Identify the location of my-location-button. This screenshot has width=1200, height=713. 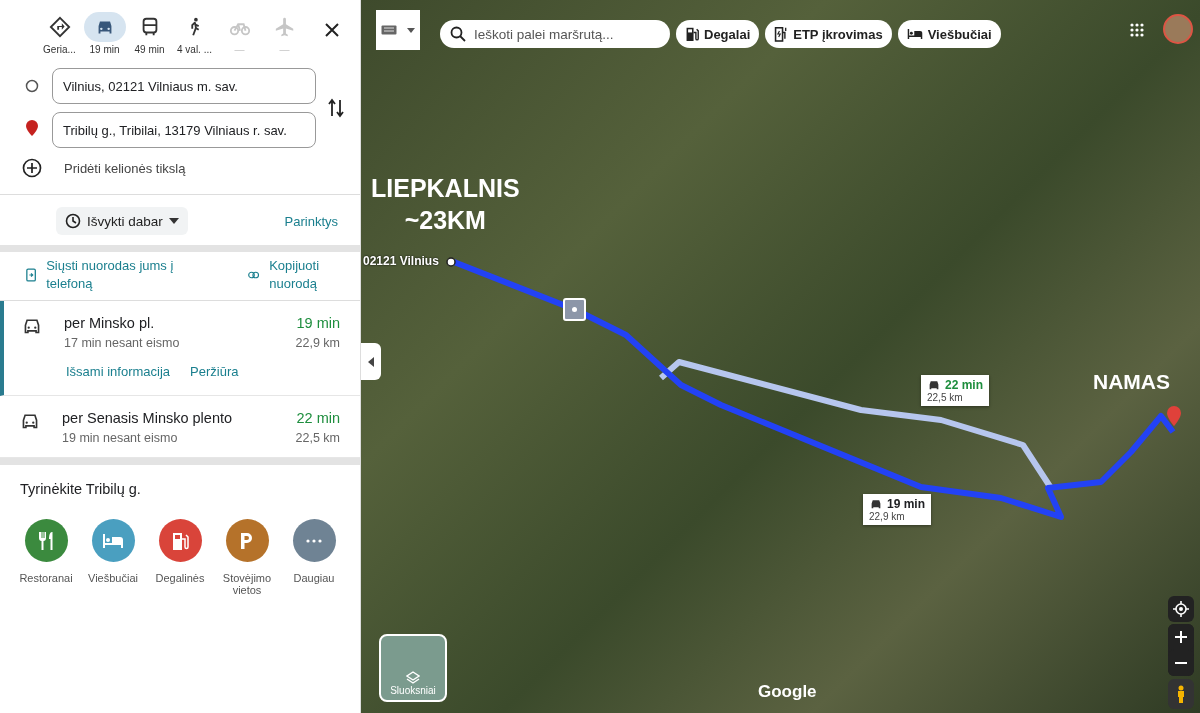
(1181, 609).